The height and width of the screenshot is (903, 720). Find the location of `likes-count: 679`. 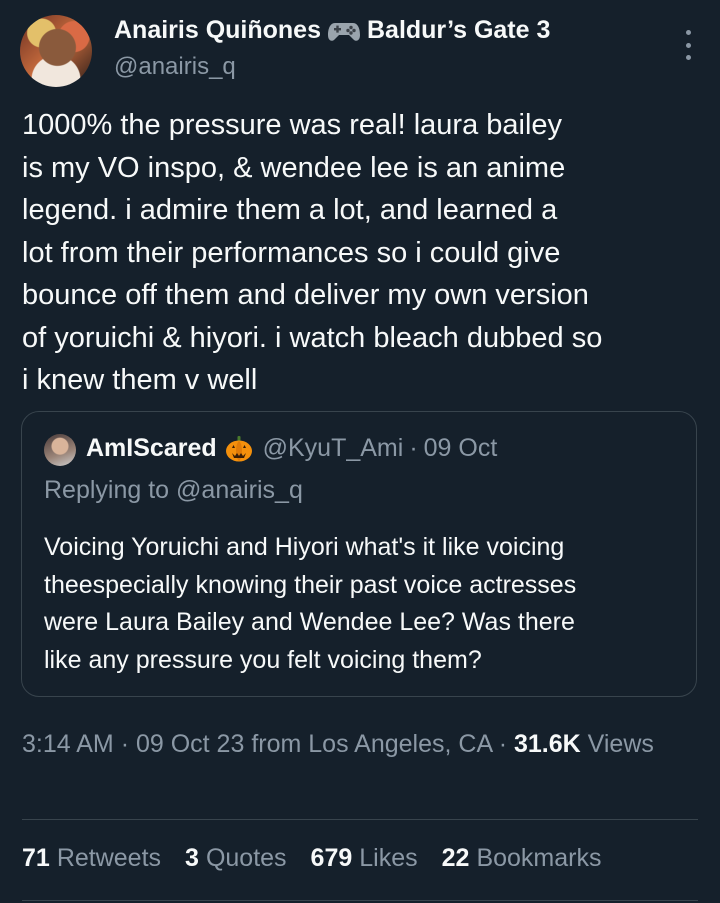

likes-count: 679 is located at coordinates (331, 858).